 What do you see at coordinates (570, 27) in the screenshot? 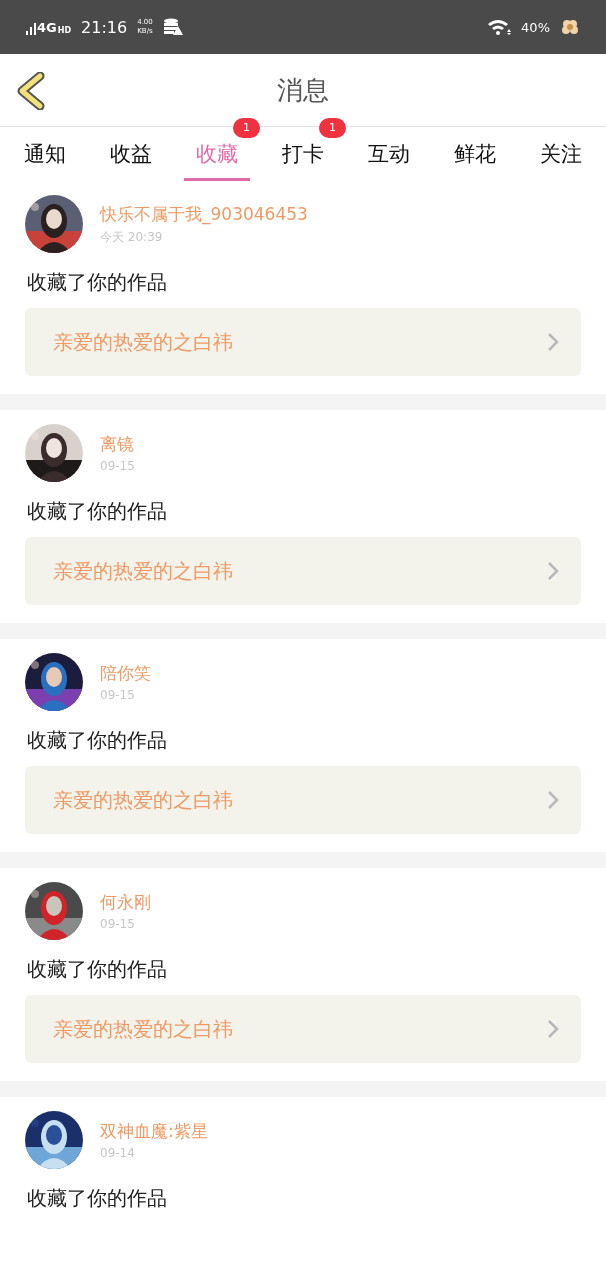
I see `flower-icon` at bounding box center [570, 27].